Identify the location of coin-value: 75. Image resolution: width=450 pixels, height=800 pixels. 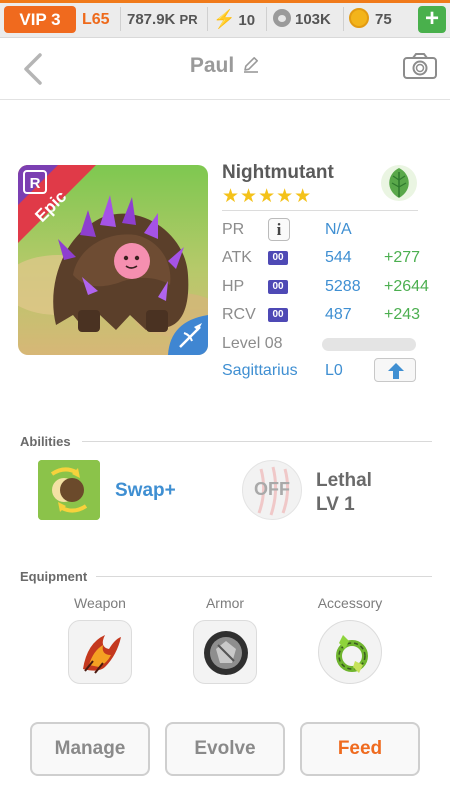
(383, 19).